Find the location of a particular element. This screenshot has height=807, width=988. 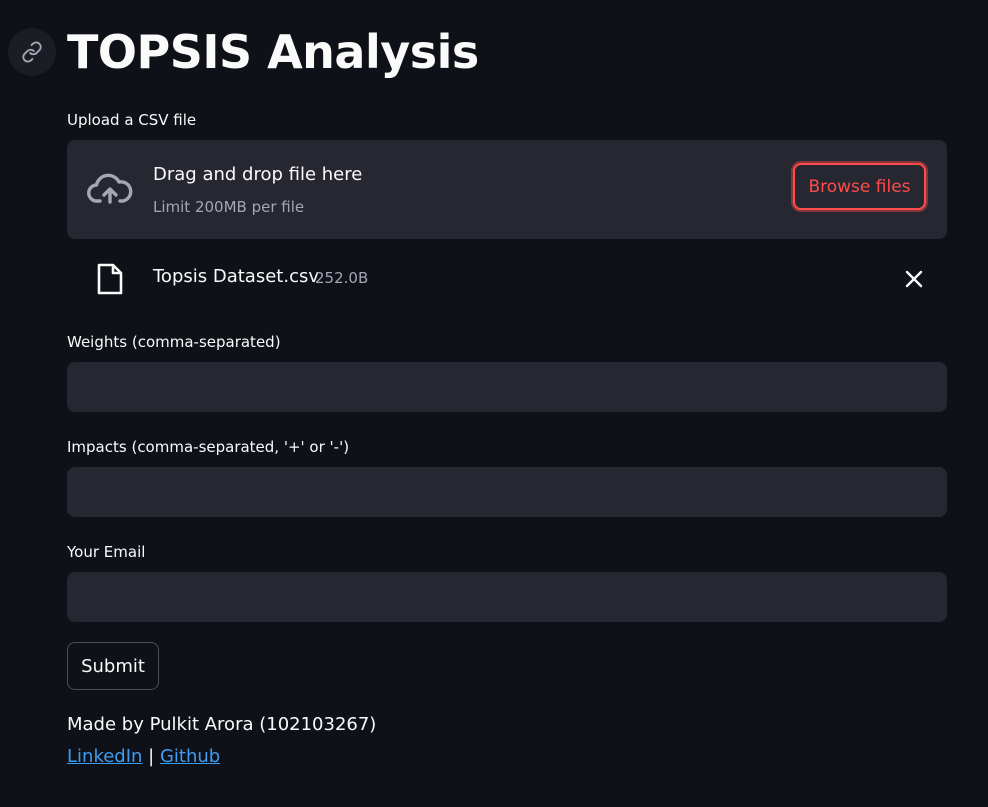

impacts-input is located at coordinates (507, 492).